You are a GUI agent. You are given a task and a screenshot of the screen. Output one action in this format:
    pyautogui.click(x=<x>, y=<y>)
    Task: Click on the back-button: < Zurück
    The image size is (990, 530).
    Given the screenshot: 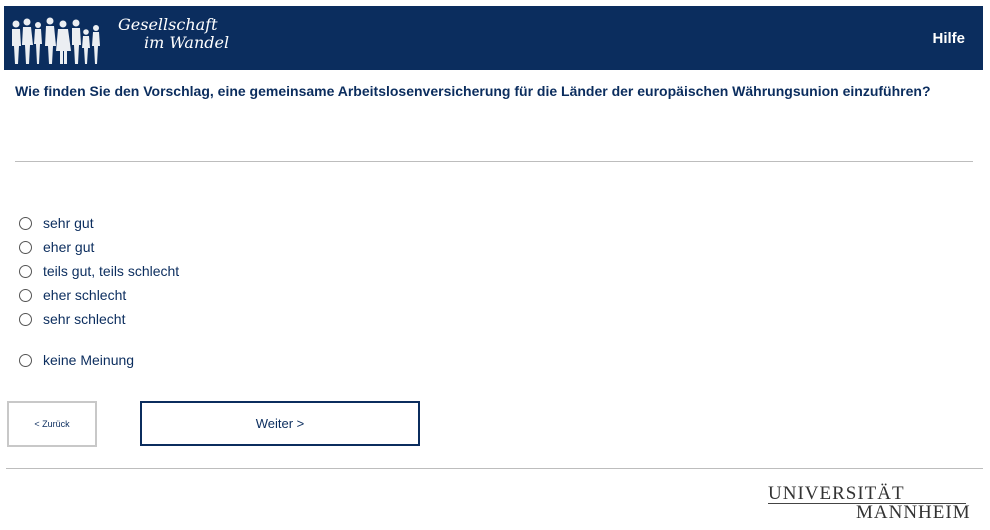 What is the action you would take?
    pyautogui.click(x=52, y=424)
    